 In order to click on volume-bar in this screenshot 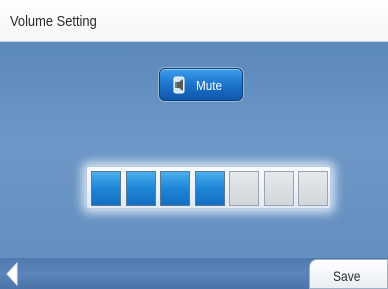, I will do `click(208, 187)`.